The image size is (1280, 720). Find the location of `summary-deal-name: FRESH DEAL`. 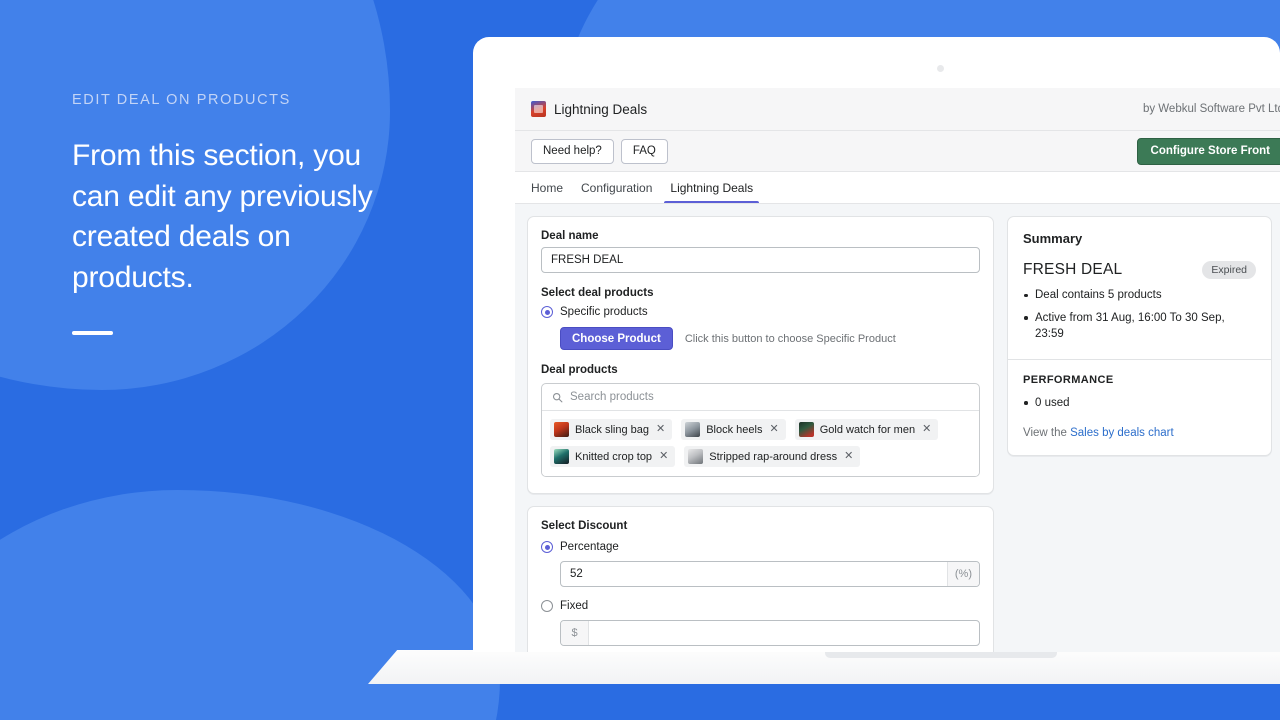

summary-deal-name: FRESH DEAL is located at coordinates (1073, 269).